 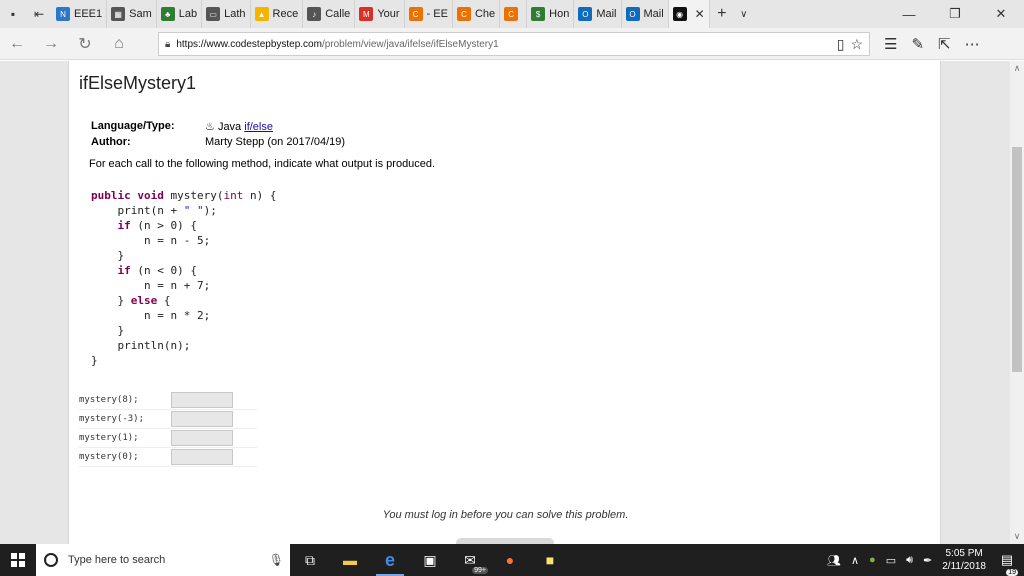 I want to click on tab-2: ♣ Lab, so click(x=180, y=14).